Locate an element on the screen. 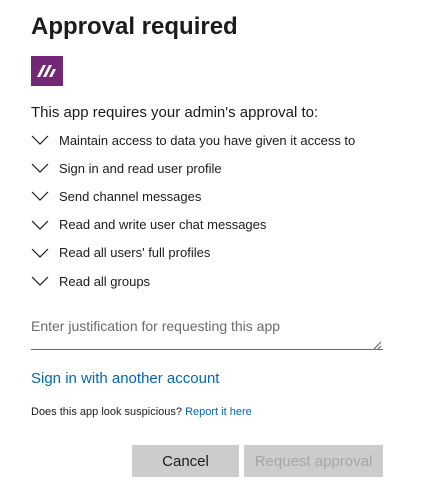 The height and width of the screenshot is (504, 424). permission-label: Read and write user chat messages is located at coordinates (163, 225).